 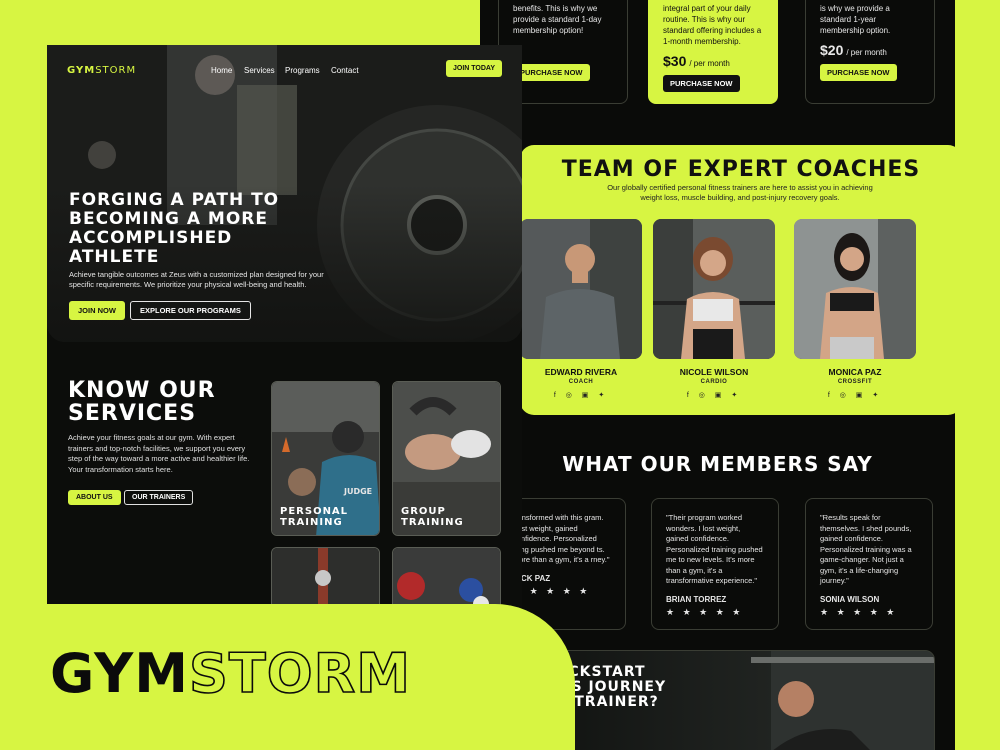 What do you see at coordinates (474, 68) in the screenshot?
I see `join-today-button: JOIN TODAY` at bounding box center [474, 68].